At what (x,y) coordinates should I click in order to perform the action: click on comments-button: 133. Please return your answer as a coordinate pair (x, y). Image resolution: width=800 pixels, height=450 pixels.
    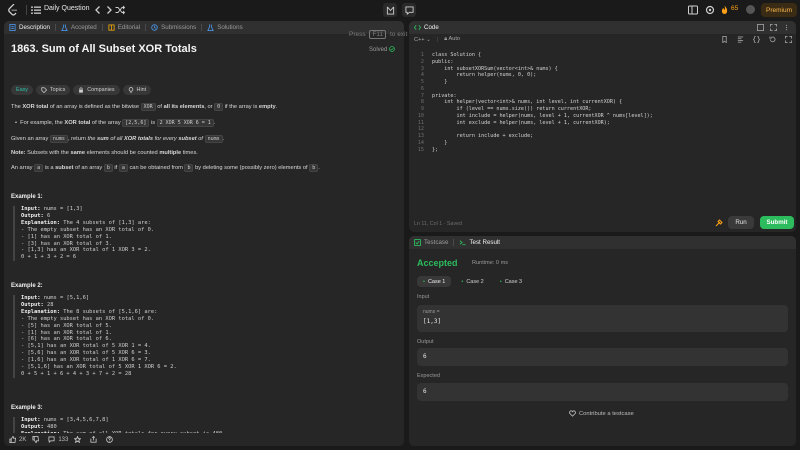
    Looking at the image, I should click on (58, 439).